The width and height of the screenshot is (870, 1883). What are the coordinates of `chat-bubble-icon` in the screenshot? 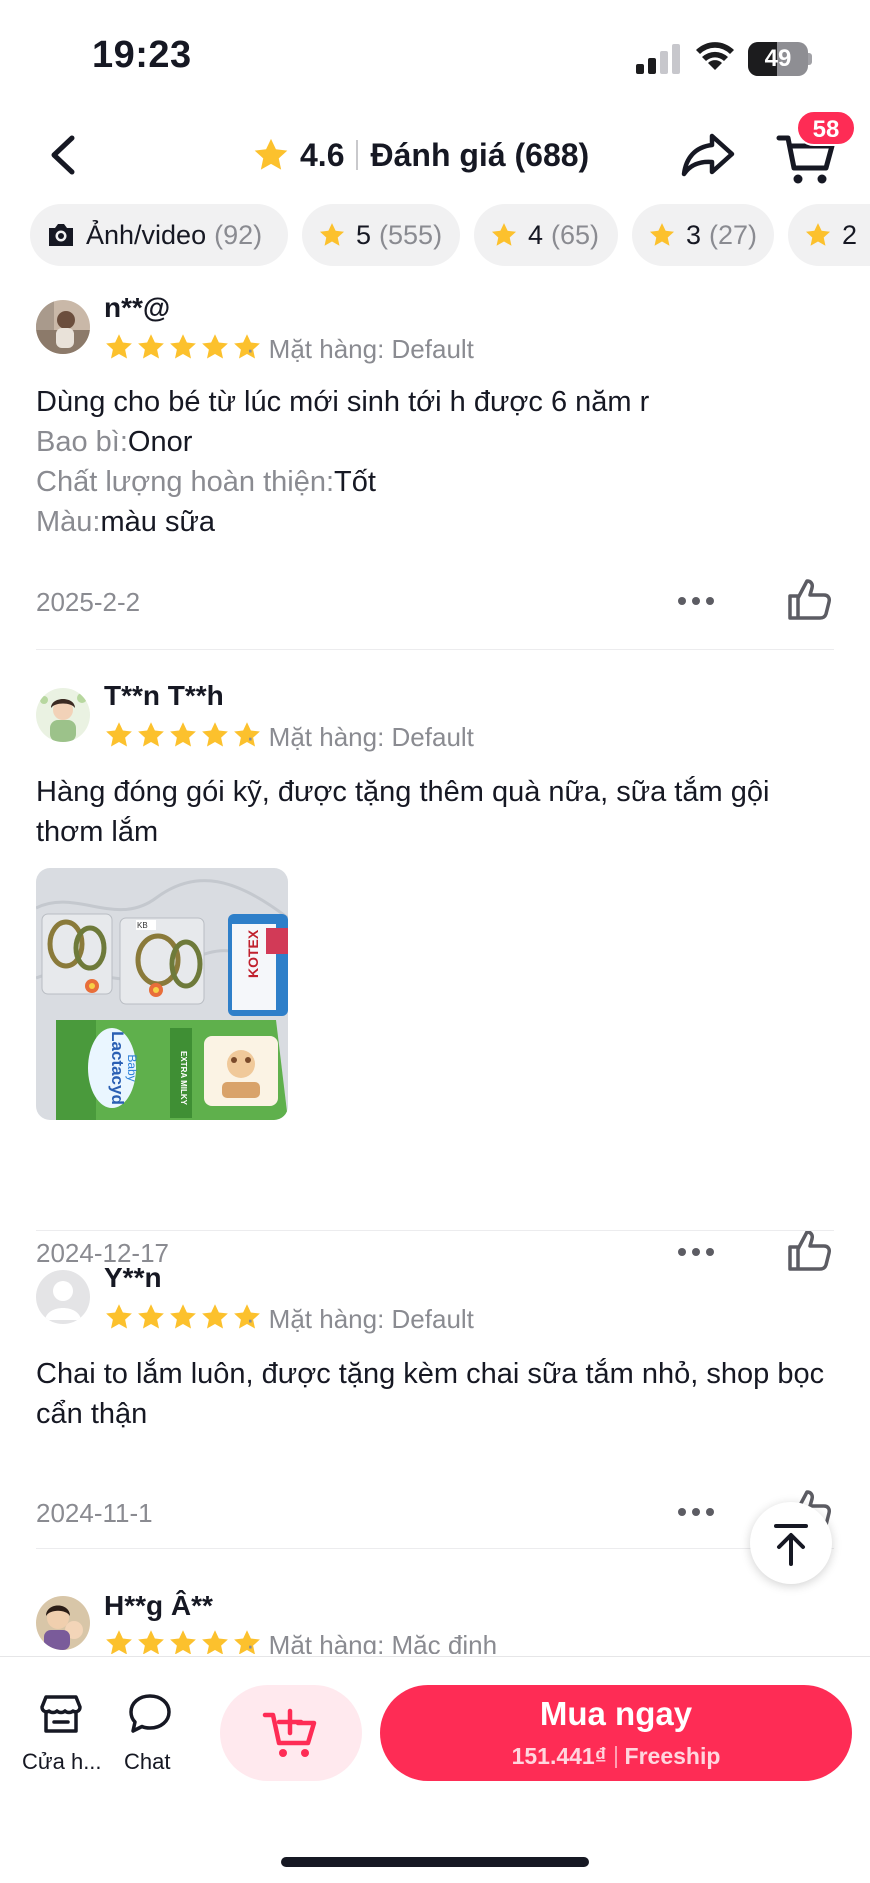 It's located at (150, 1713).